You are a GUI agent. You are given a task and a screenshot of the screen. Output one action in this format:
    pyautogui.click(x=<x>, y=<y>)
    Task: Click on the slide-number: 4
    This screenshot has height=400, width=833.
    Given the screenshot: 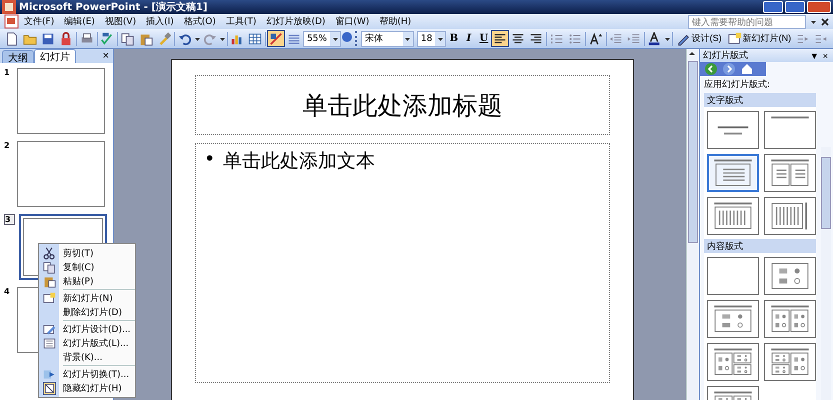 What is the action you would take?
    pyautogui.click(x=7, y=291)
    